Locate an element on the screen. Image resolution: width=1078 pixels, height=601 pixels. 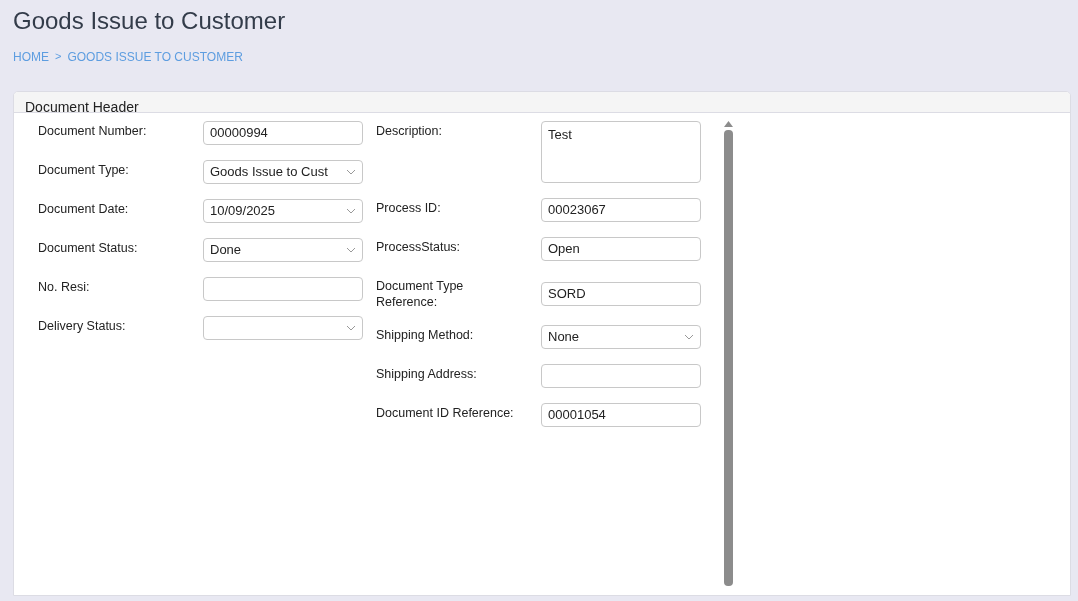
field-label: ProcessStatus: is located at coordinates (419, 247).